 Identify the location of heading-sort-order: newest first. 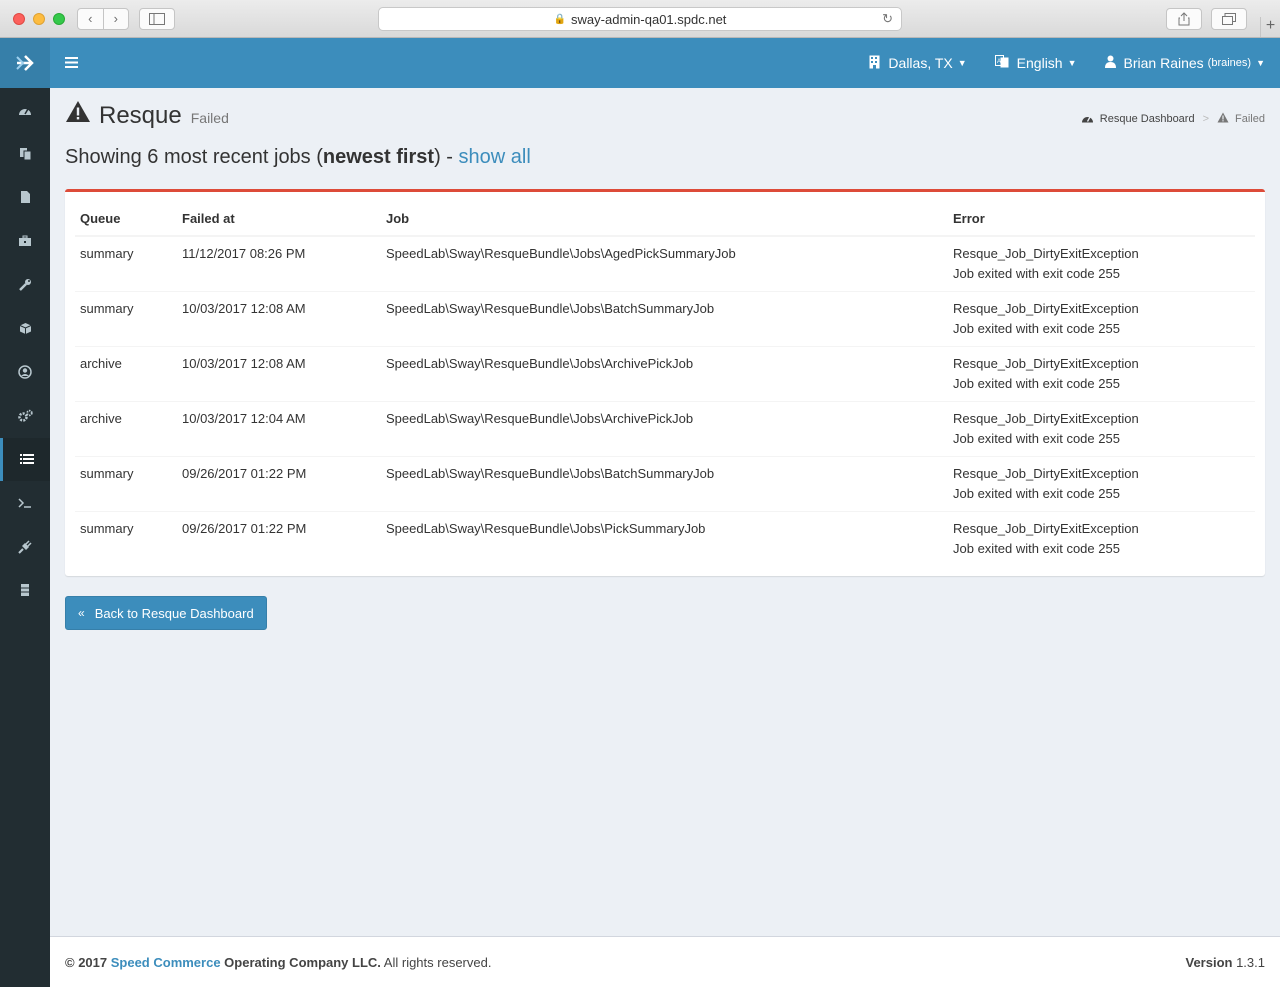
(378, 157).